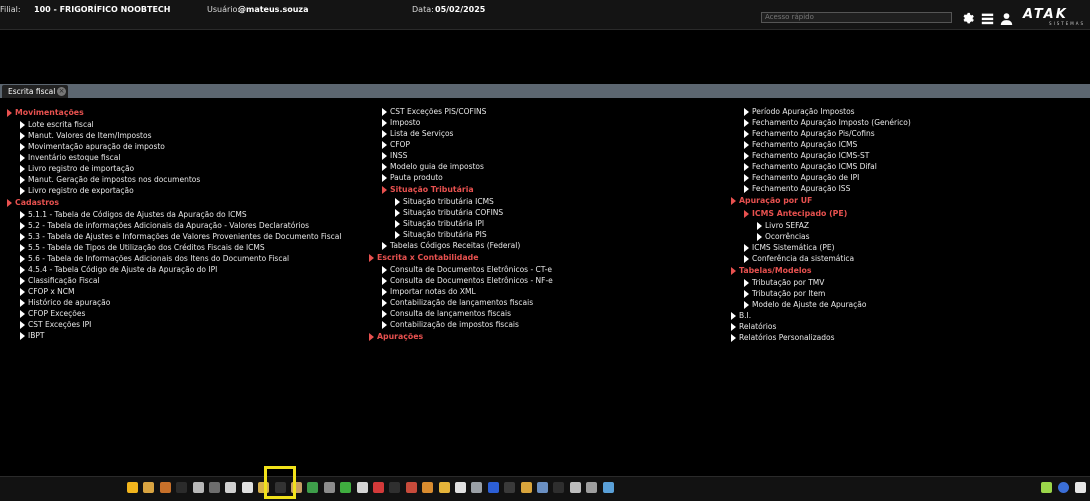 The width and height of the screenshot is (1090, 501). Describe the element at coordinates (795, 214) in the screenshot. I see `menu-section-icms-antecipado-pe: ICMS Antecipado (PE)` at that location.